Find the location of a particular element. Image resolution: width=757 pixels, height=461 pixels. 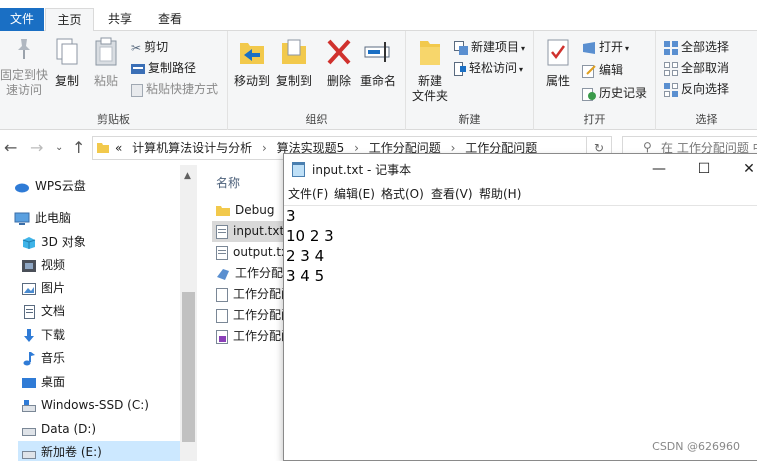

text-line: 3 is located at coordinates (291, 216).